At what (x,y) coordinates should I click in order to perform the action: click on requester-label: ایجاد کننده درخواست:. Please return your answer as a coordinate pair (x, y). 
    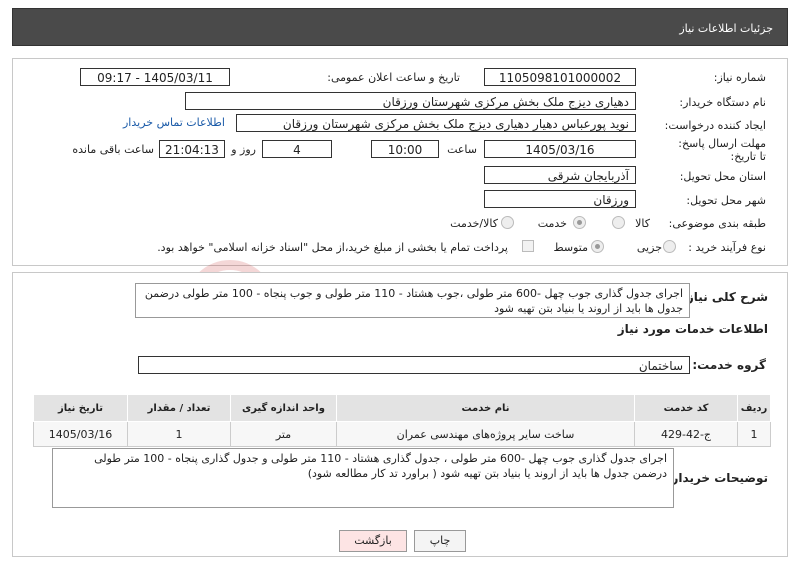
    Looking at the image, I should click on (715, 125).